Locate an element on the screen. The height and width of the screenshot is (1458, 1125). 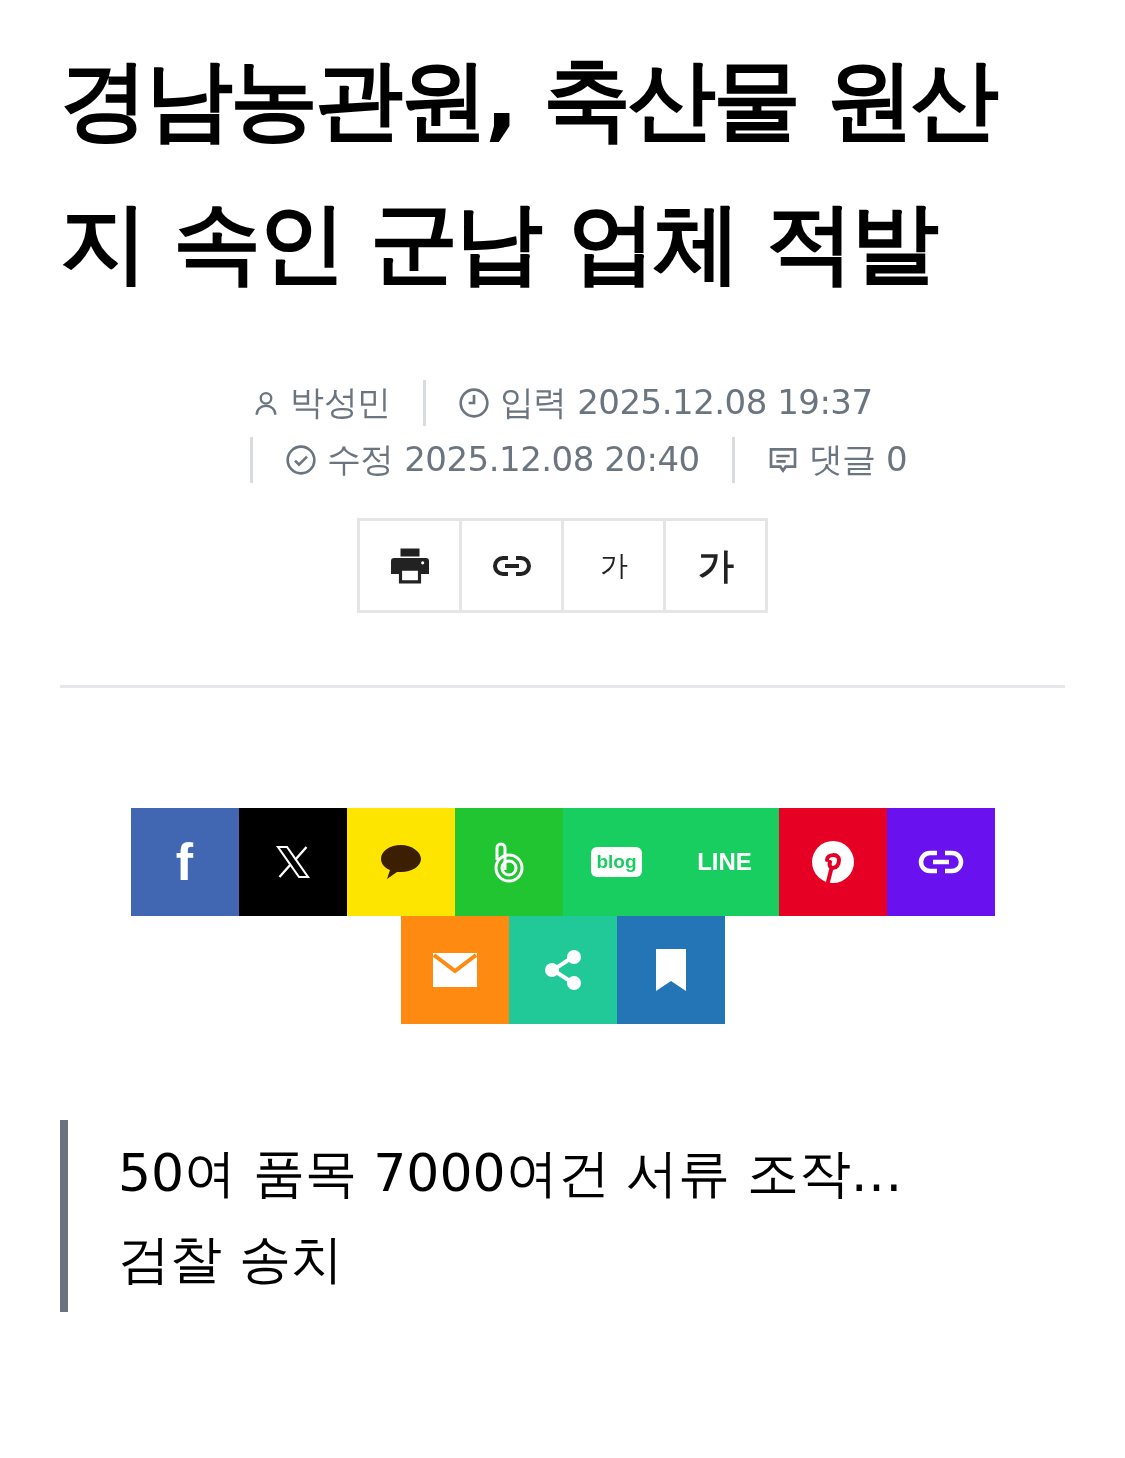
bookmark-icon is located at coordinates (670, 970).